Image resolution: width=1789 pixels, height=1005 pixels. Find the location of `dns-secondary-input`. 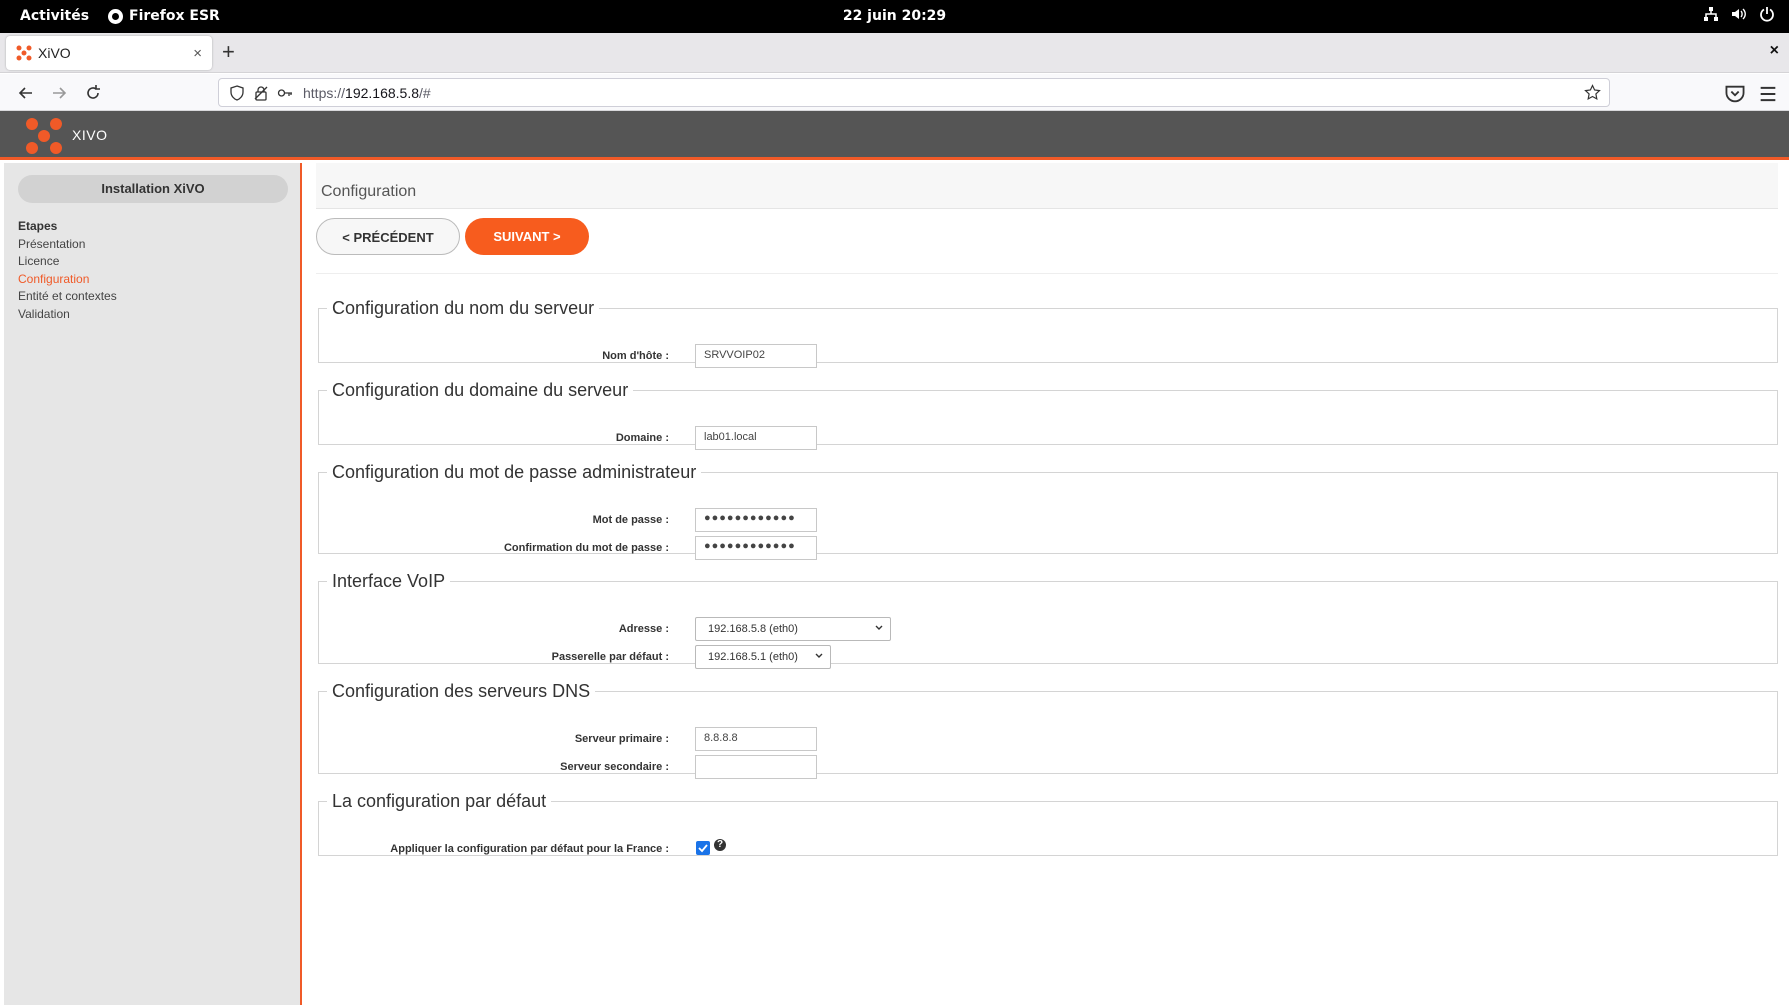

dns-secondary-input is located at coordinates (756, 767).